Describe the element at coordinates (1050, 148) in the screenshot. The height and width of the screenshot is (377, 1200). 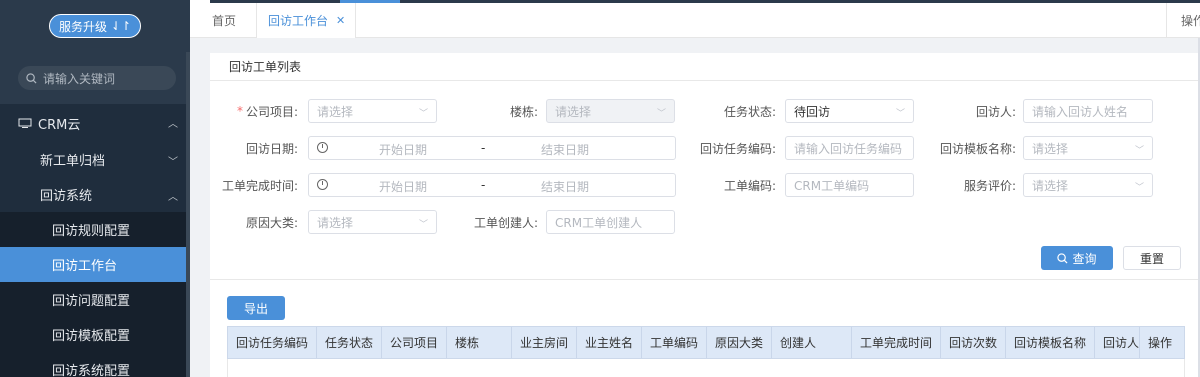
I see `template-placeholder: 请选择` at that location.